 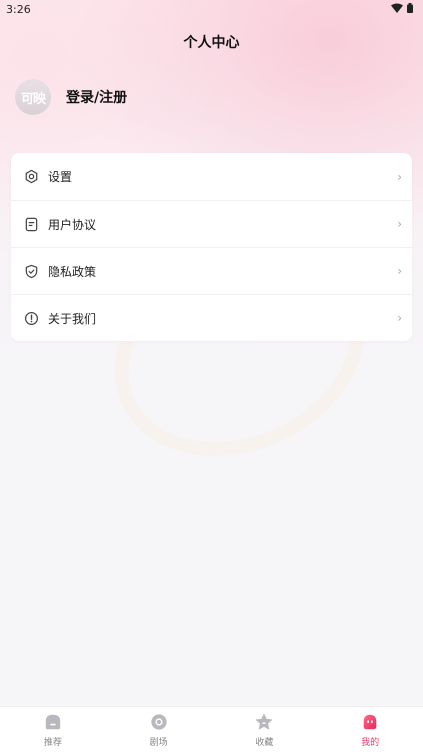 I want to click on tab-label: 剧场, so click(x=158, y=743).